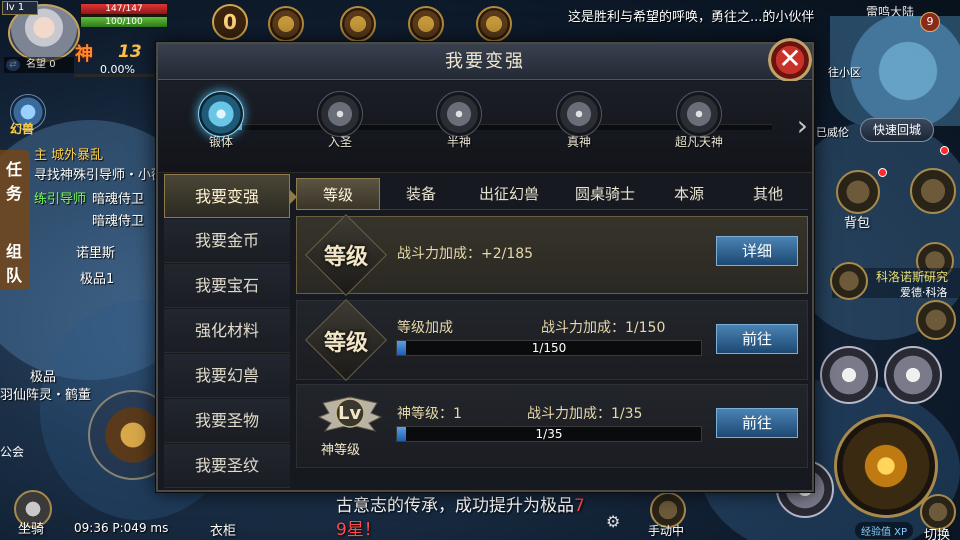  Describe the element at coordinates (227, 376) in the screenshot. I see `sidebar-item-get-beasts: 我要幻兽` at that location.